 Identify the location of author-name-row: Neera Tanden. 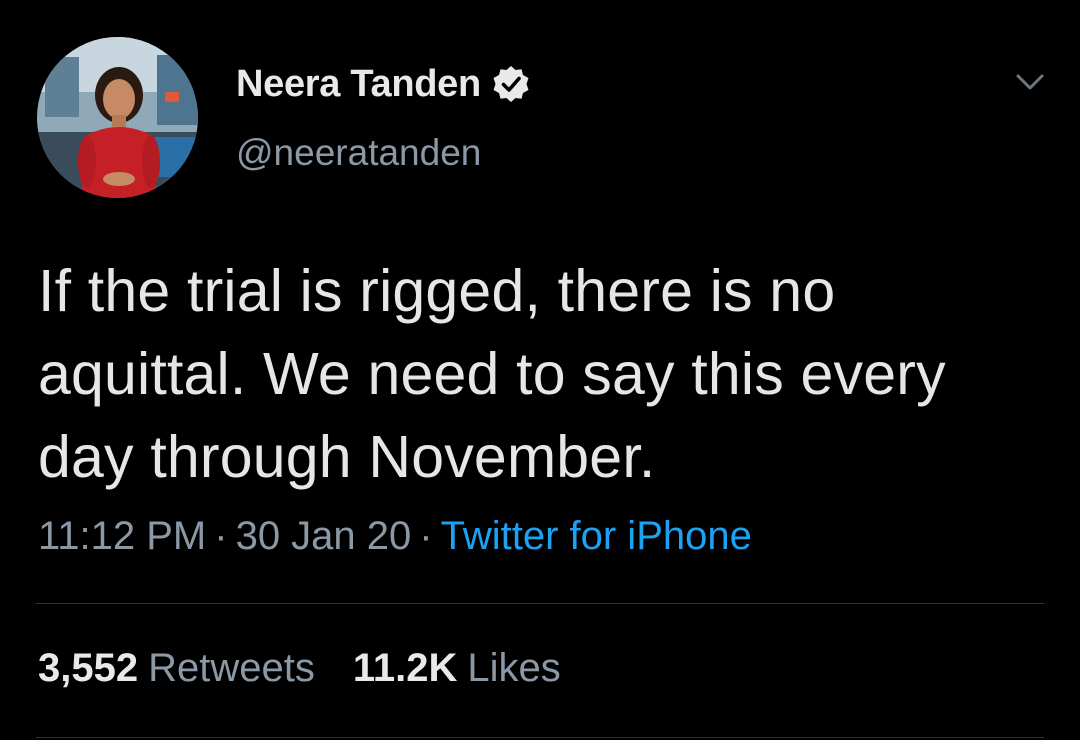
(383, 84).